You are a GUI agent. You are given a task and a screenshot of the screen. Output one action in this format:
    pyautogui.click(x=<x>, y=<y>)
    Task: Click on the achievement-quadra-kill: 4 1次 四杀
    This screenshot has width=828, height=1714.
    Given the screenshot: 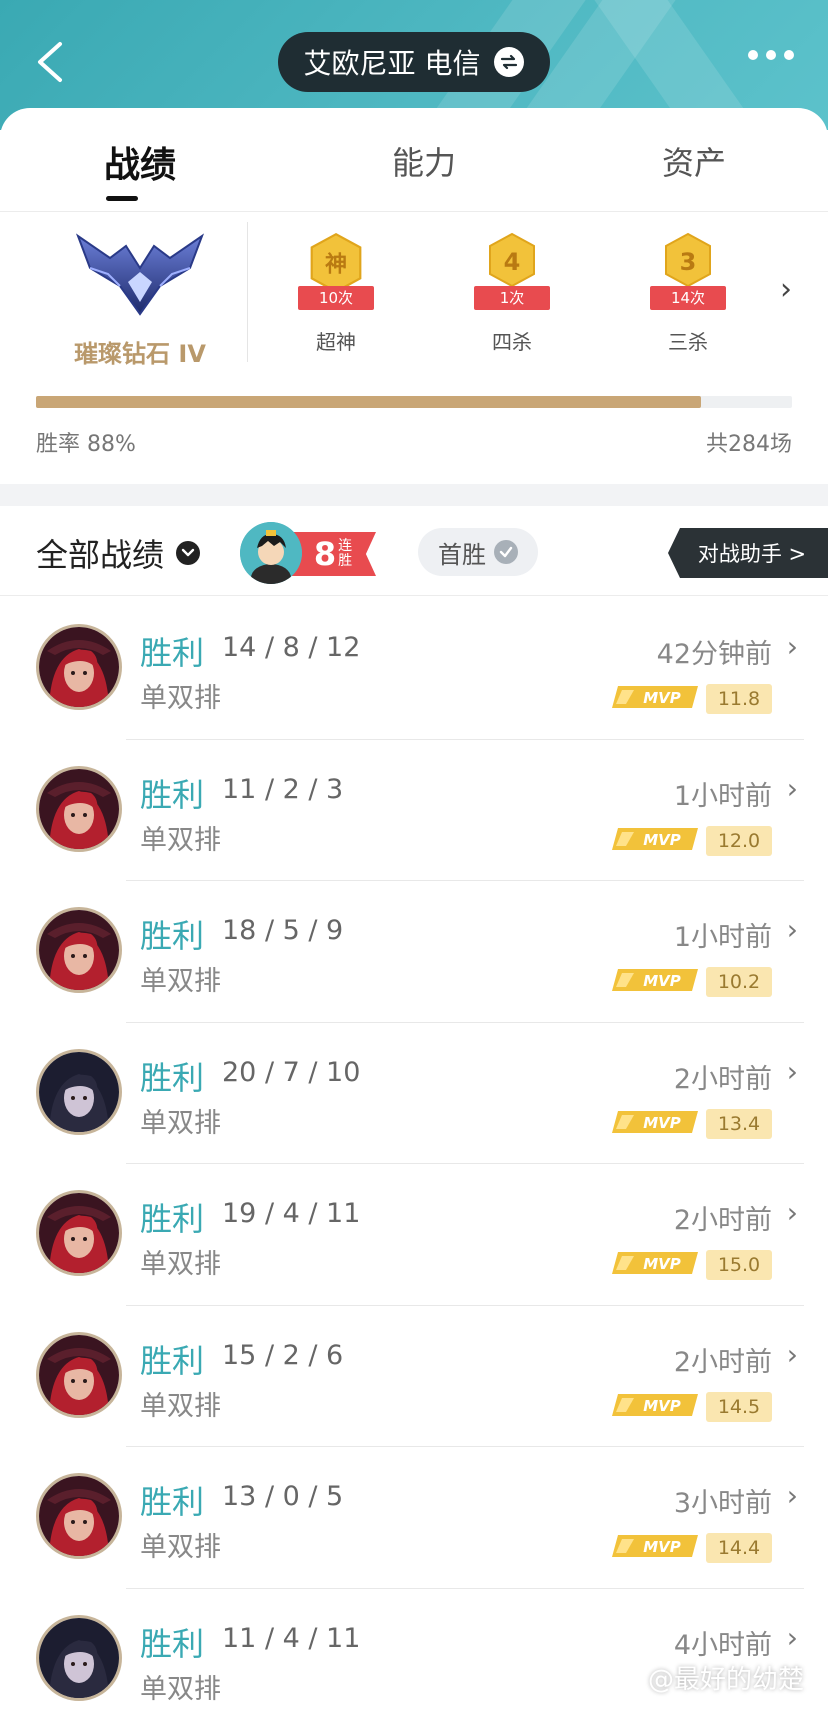 What is the action you would take?
    pyautogui.click(x=512, y=289)
    